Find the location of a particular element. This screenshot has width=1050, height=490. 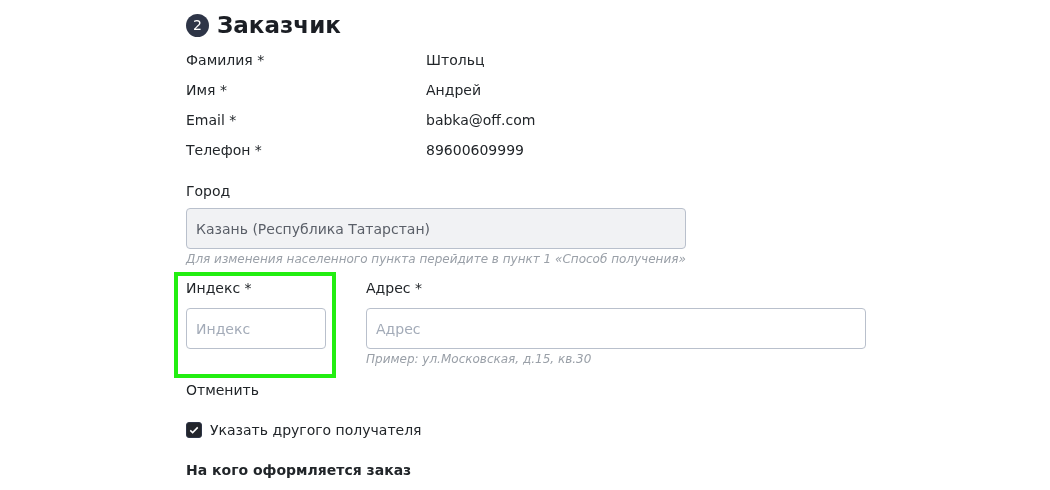

checkbox is located at coordinates (194, 430).